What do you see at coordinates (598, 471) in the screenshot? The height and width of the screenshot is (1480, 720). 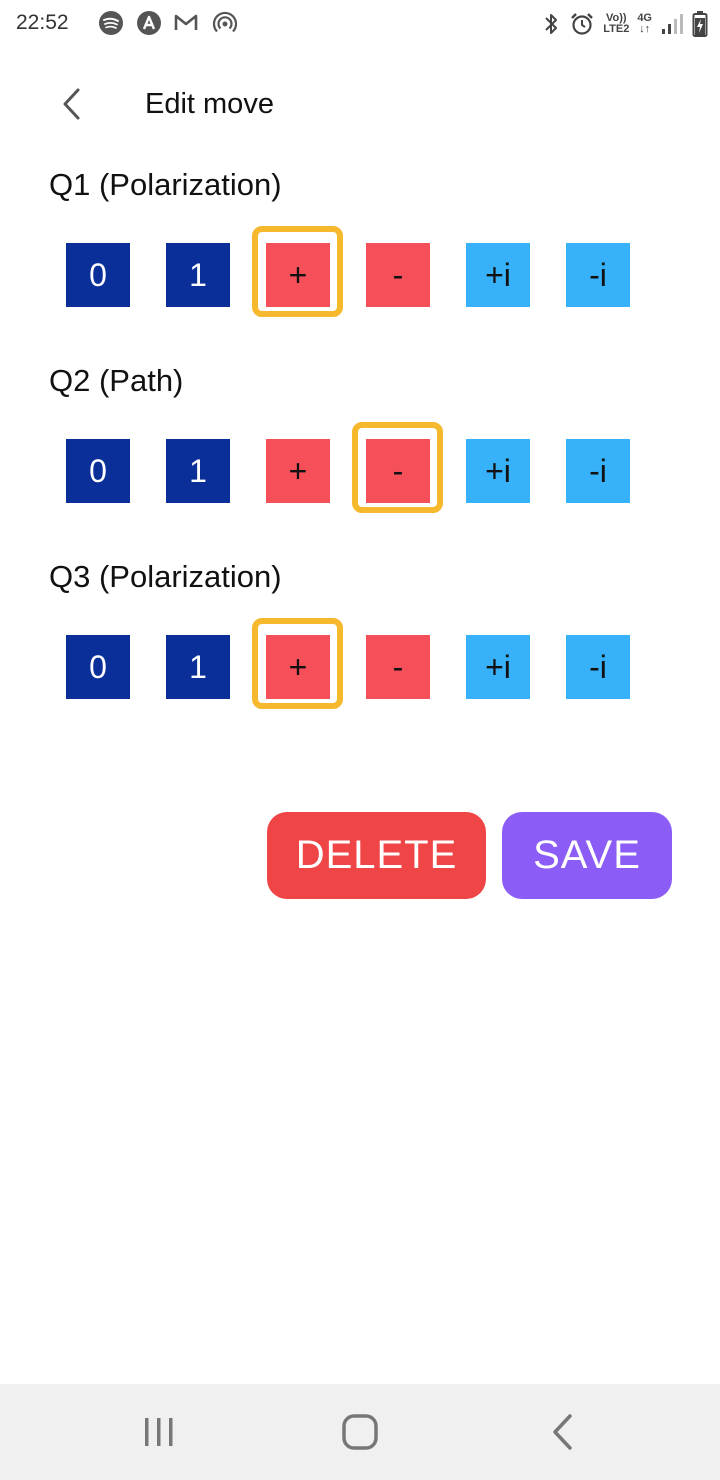 I see `q2-state-minus-i-button: -i` at bounding box center [598, 471].